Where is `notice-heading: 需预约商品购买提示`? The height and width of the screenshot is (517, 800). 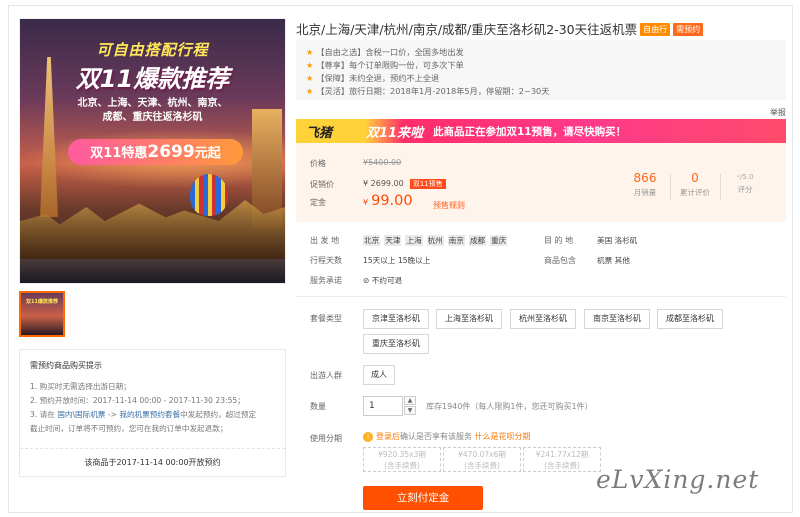 notice-heading: 需预约商品购买提示 is located at coordinates (66, 365).